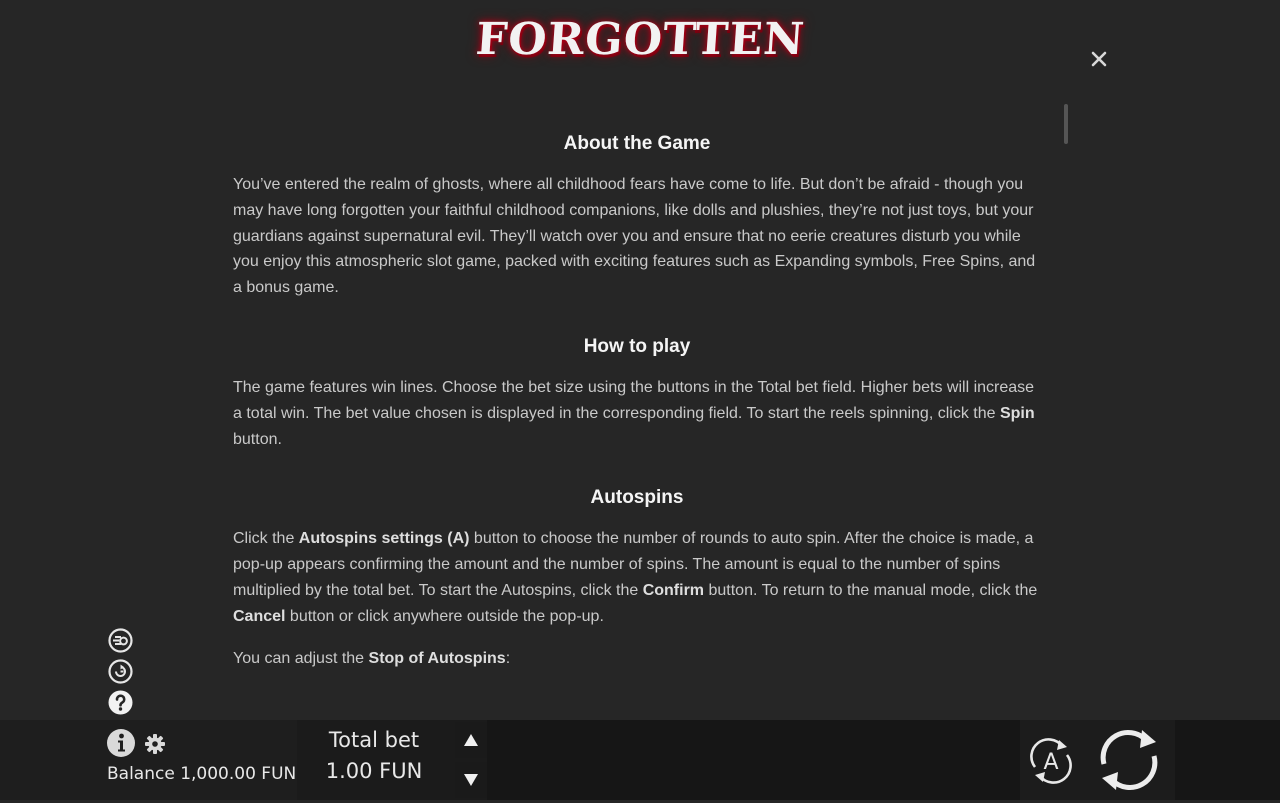 Image resolution: width=1280 pixels, height=803 pixels. Describe the element at coordinates (266, 539) in the screenshot. I see `autospins-text-a: Click the` at that location.